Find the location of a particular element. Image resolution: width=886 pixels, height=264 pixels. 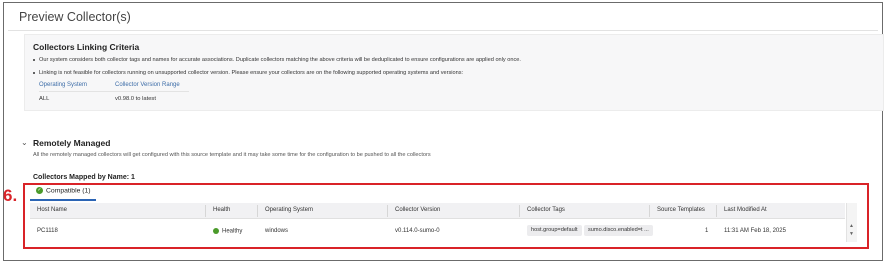

column-header-modified: Last Modified At is located at coordinates (745, 210).